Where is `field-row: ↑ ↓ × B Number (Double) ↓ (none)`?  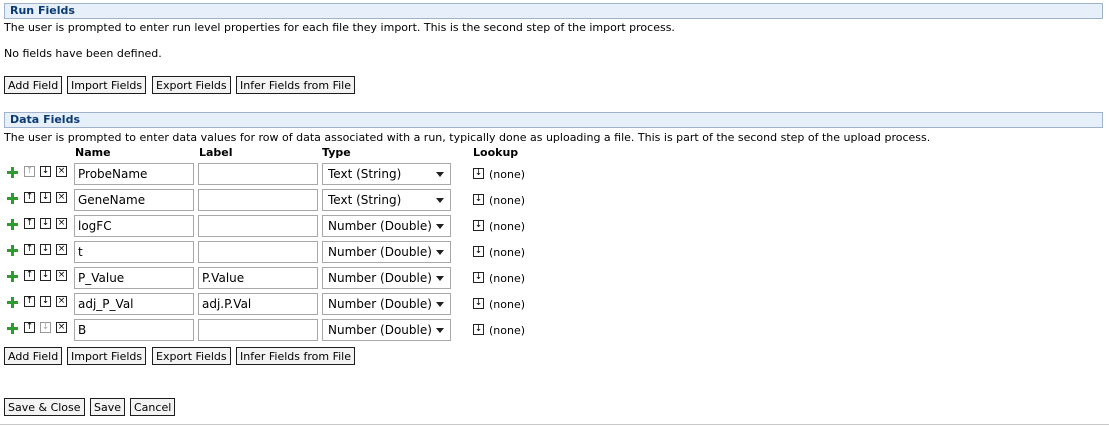
field-row: ↑ ↓ × B Number (Double) ↓ (none) is located at coordinates (300, 330).